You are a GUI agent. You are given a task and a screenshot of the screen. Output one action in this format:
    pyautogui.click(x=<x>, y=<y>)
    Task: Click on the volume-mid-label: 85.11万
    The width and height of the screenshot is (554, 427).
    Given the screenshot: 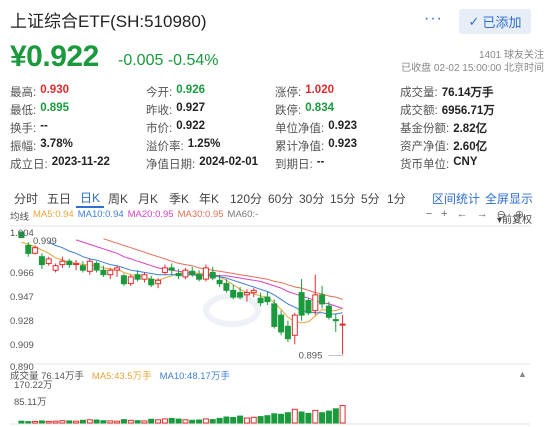 What is the action you would take?
    pyautogui.click(x=30, y=402)
    